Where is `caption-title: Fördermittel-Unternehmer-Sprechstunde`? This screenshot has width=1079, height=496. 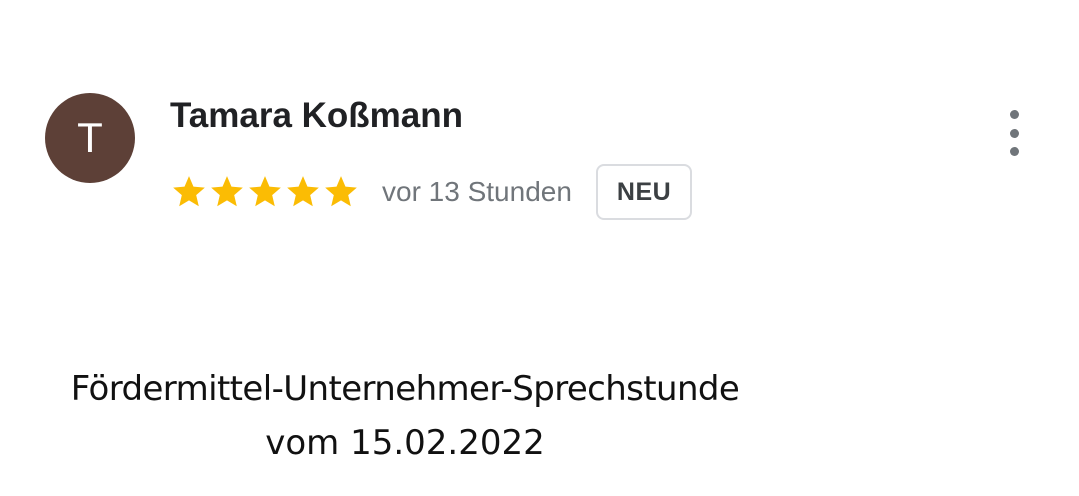
caption-title: Fördermittel-Unternehmer-Sprechstunde is located at coordinates (405, 389).